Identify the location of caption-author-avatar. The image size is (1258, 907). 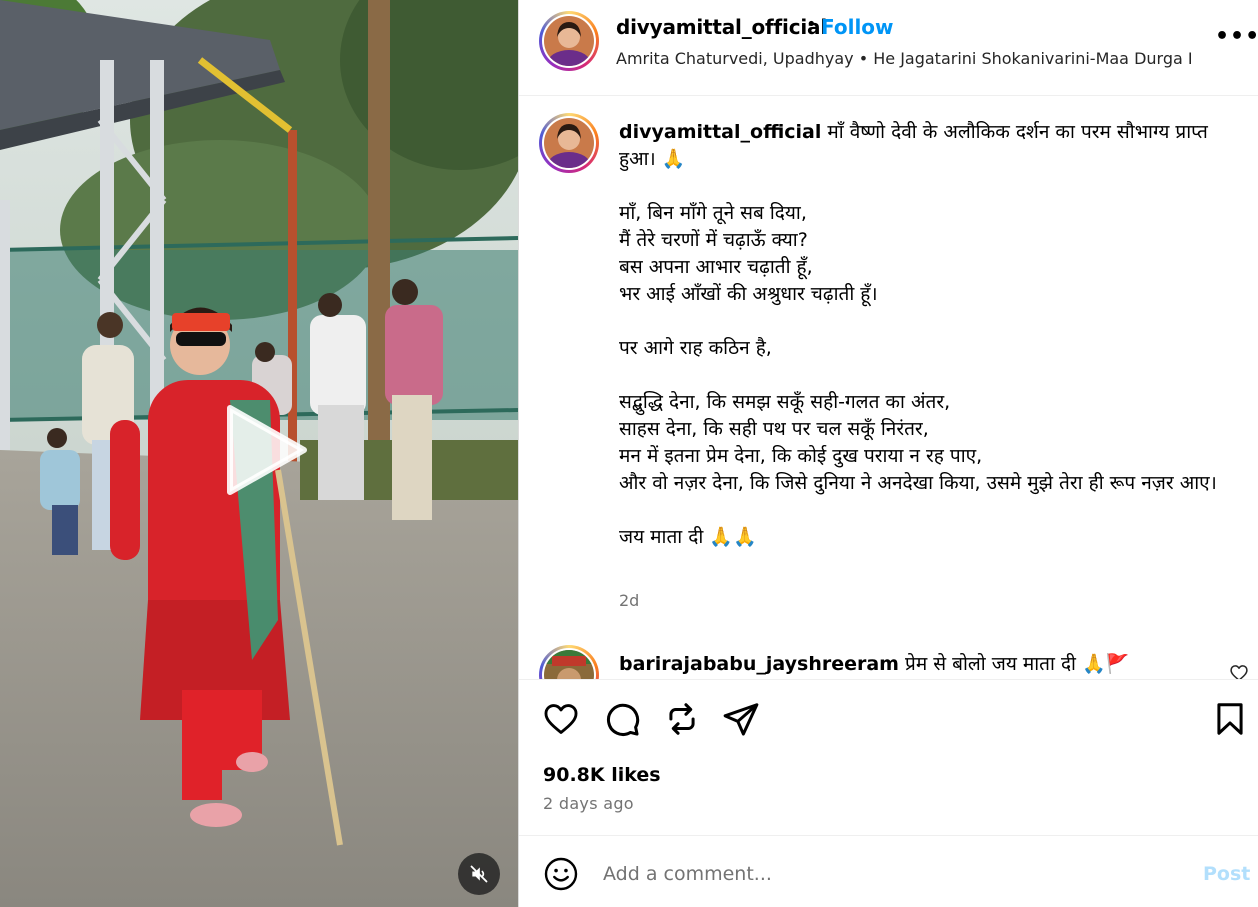
(569, 143).